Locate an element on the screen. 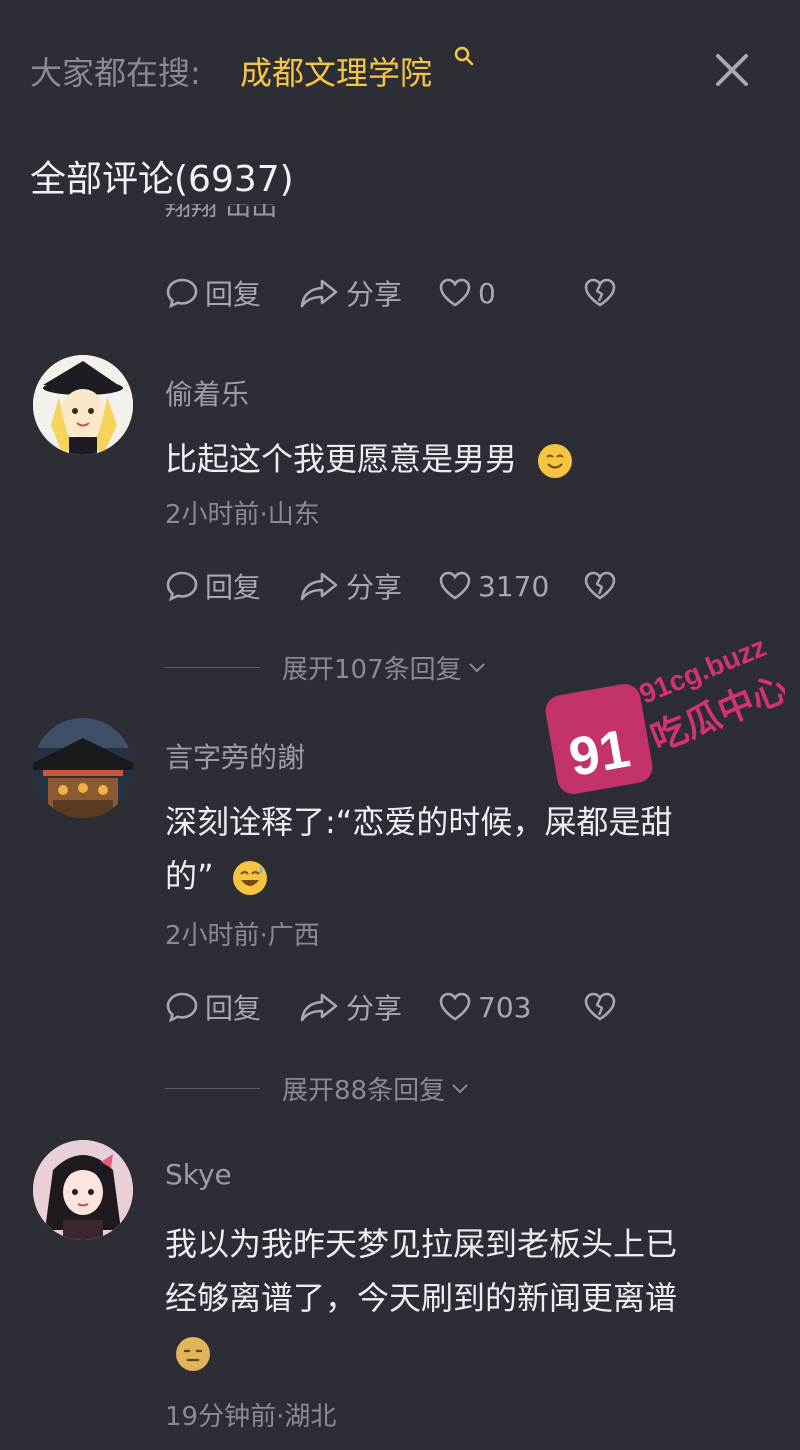  speechless-emoji-icon is located at coordinates (193, 1354).